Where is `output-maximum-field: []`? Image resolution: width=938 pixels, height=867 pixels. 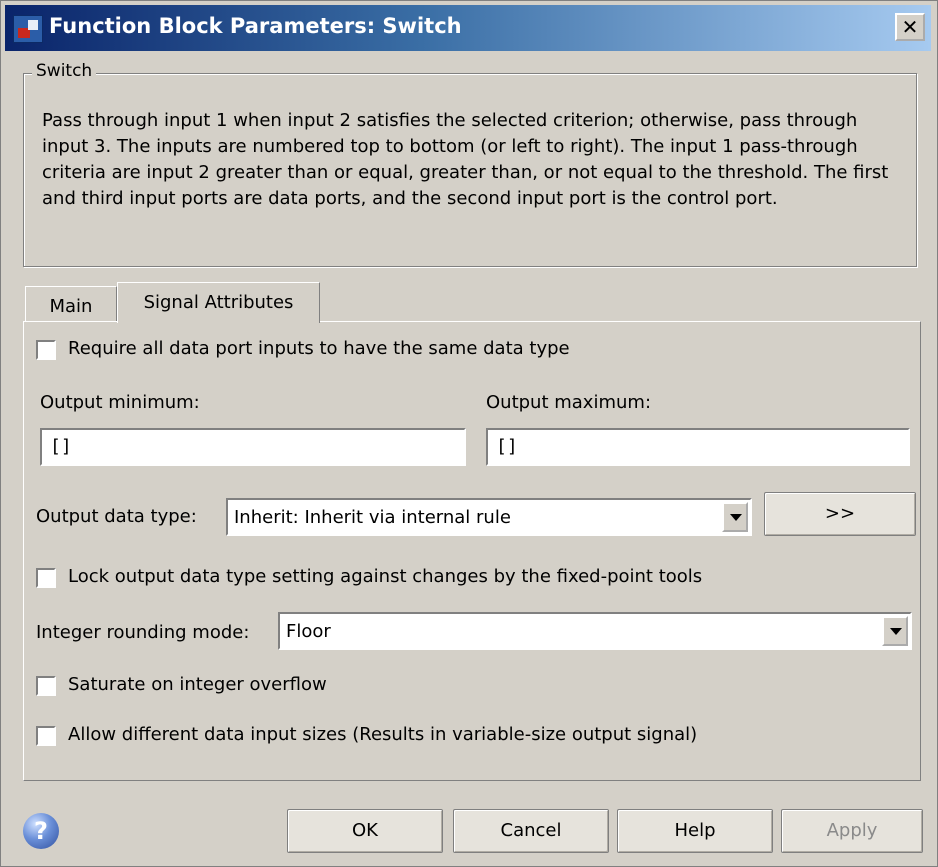
output-maximum-field: [] is located at coordinates (698, 447).